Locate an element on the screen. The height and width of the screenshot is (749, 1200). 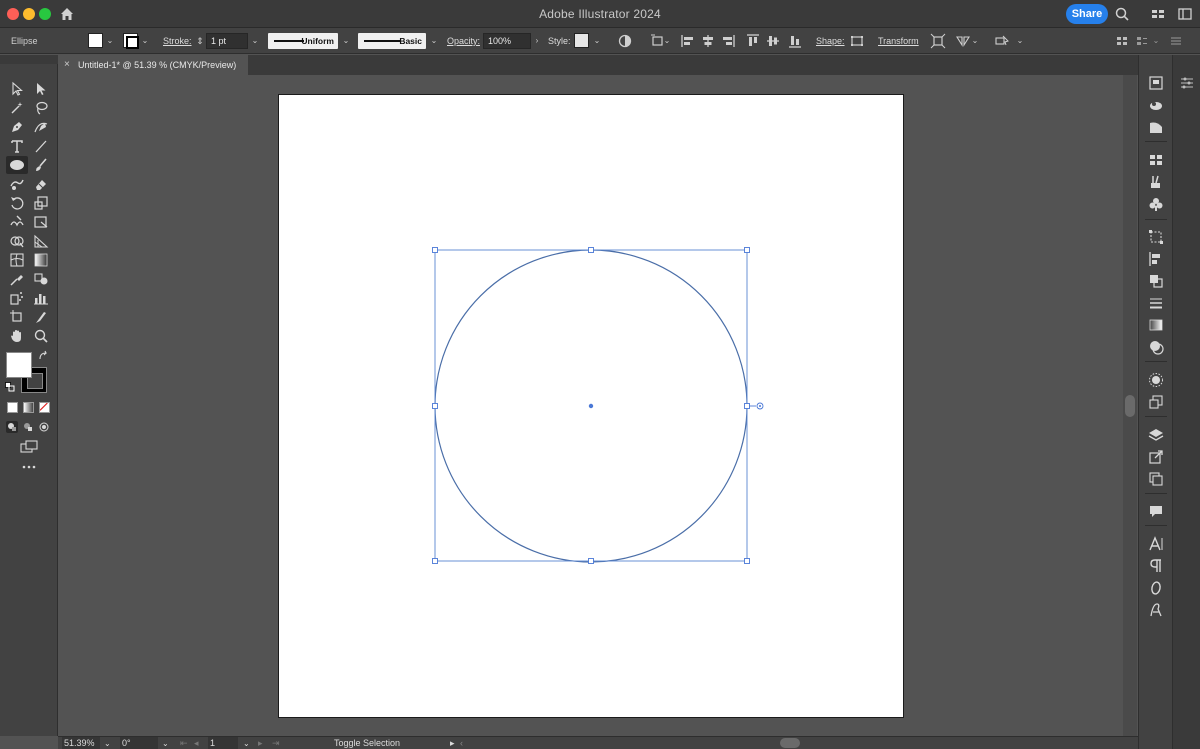
default-fill-stroke-icon is located at coordinates (10, 387).